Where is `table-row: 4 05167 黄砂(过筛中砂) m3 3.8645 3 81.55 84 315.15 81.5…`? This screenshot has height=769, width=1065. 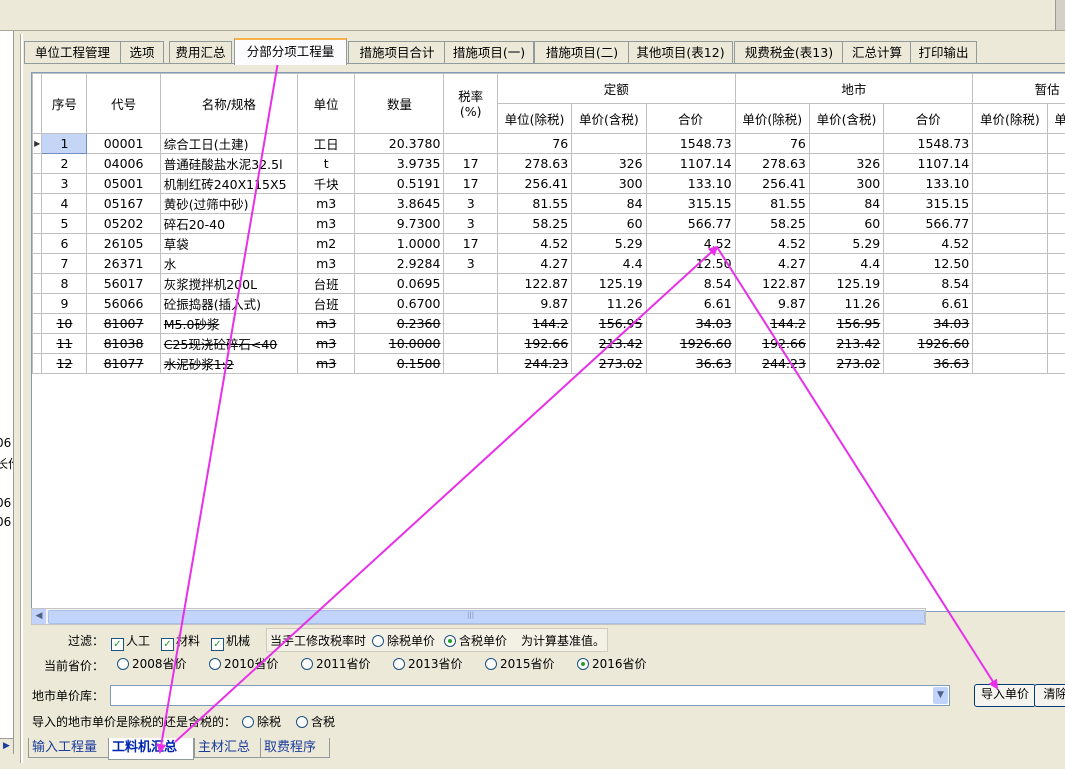
table-row: 4 05167 黄砂(过筛中砂) m3 3.8645 3 81.55 84 315.15 81.5… is located at coordinates (548, 203).